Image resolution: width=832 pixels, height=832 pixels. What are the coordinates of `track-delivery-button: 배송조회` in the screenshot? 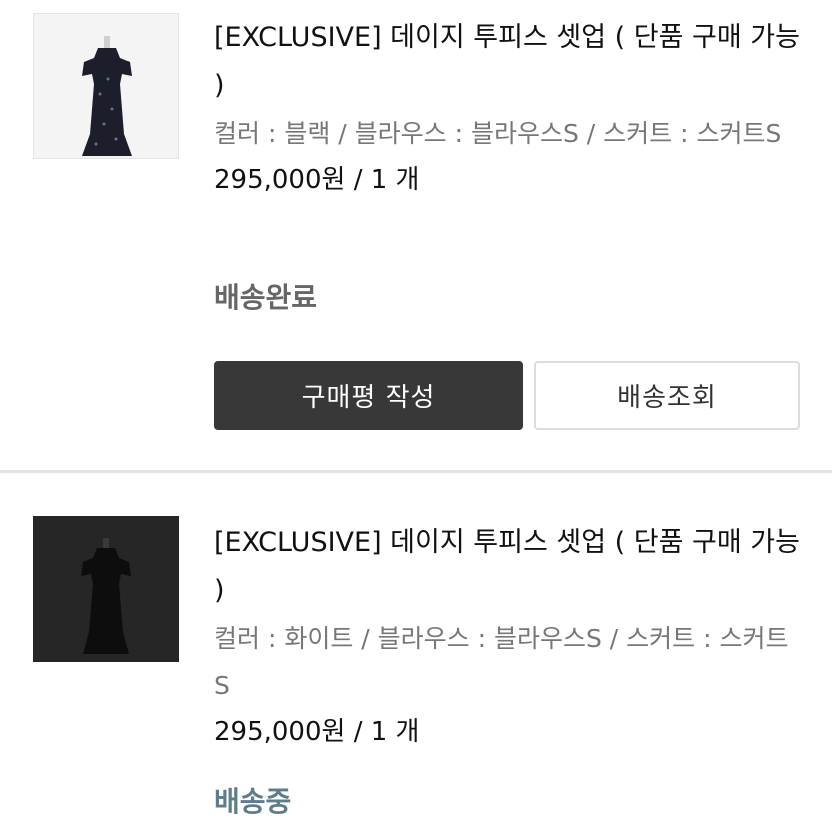 It's located at (667, 395).